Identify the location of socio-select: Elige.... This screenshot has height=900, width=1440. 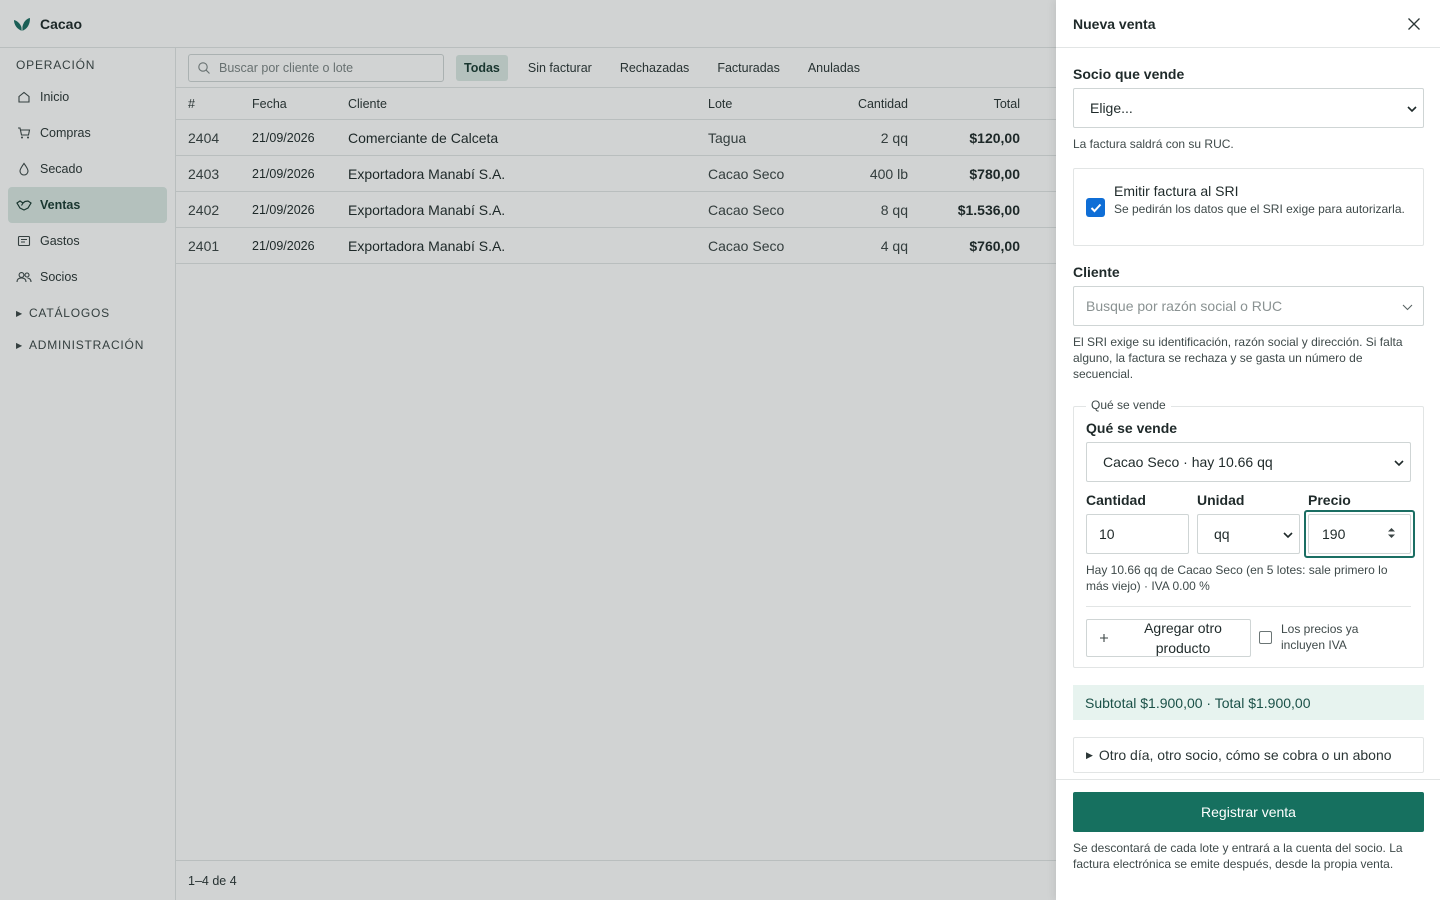
(1248, 108).